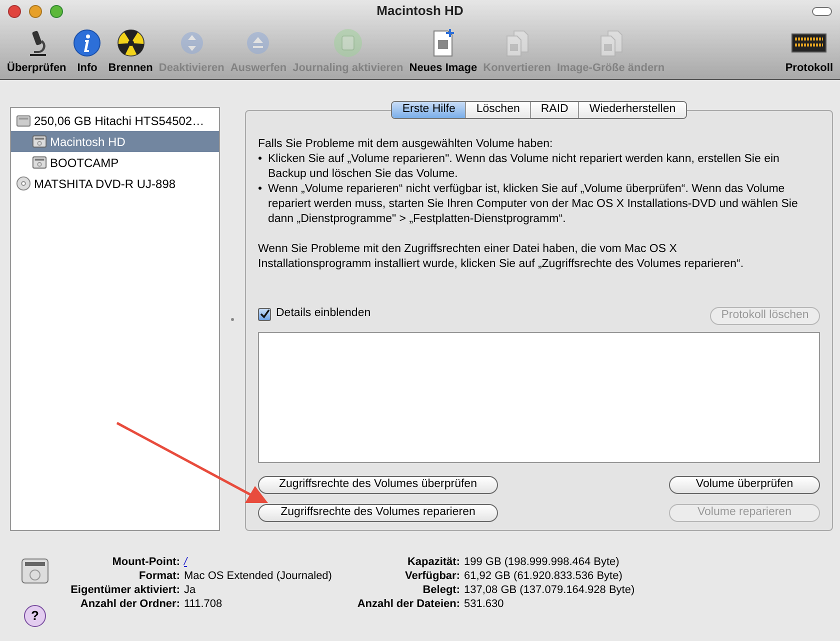 The height and width of the screenshot is (641, 840). Describe the element at coordinates (378, 513) in the screenshot. I see `repair-permissions-button: Zugriffsrechte des Volumes reparieren` at that location.